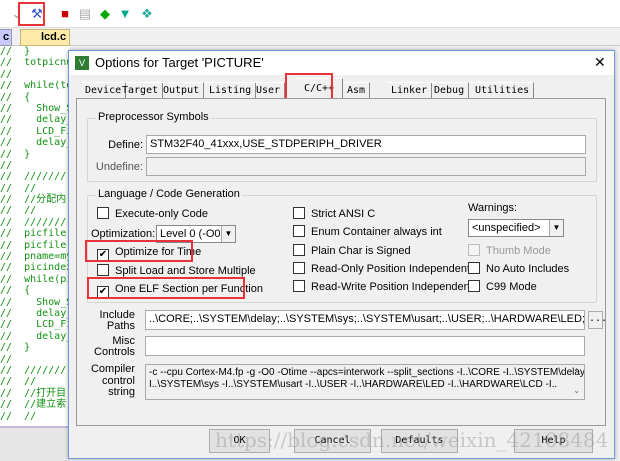  I want to click on file-tab-lcd: lcd.c, so click(45, 37).